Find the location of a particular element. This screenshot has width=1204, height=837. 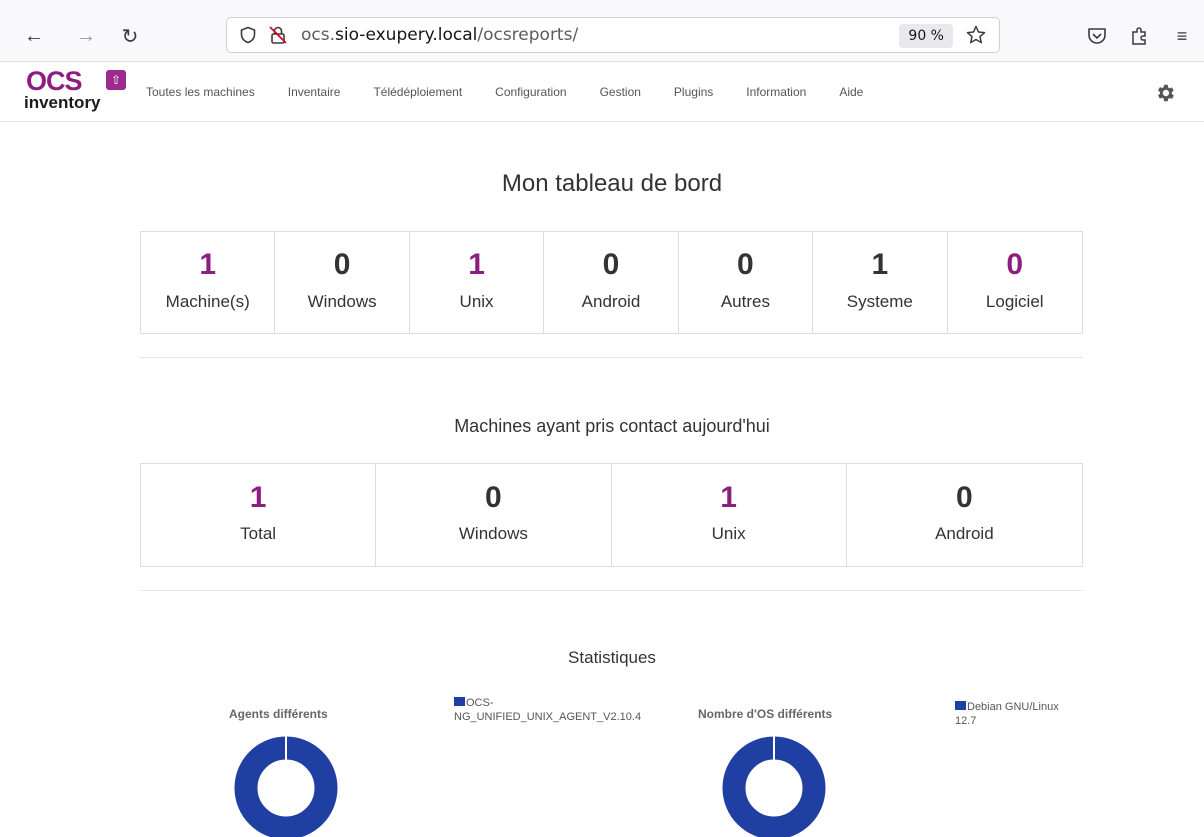

menu-teledeploiement: Télédéploiement is located at coordinates (417, 92).